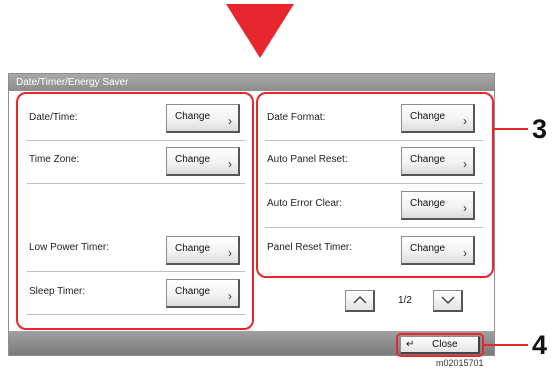  Describe the element at coordinates (440, 345) in the screenshot. I see `highlight-close-button` at that location.